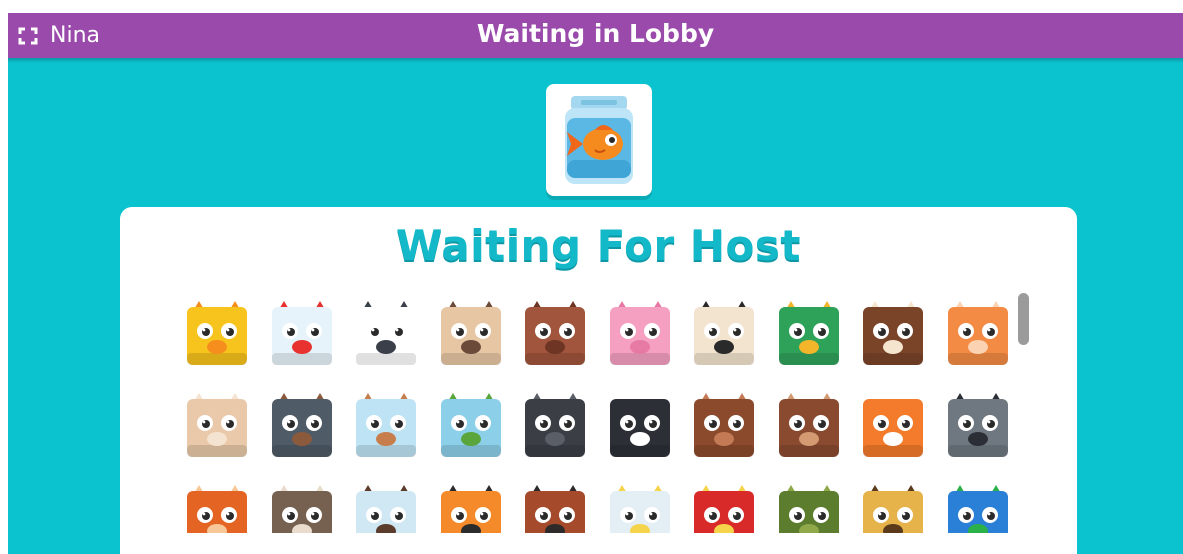 This screenshot has height=554, width=1183. I want to click on blook-fox, so click(893, 425).